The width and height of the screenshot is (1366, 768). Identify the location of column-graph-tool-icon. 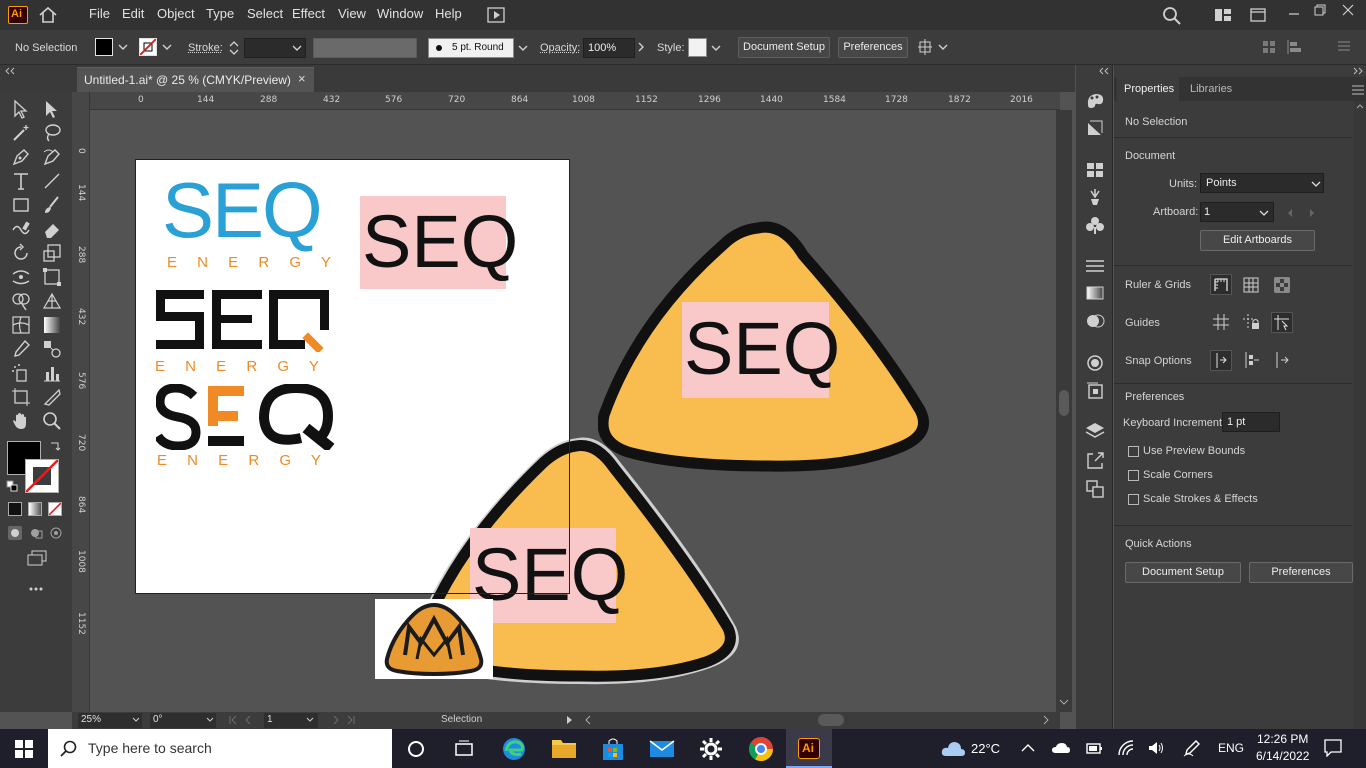
(52, 373).